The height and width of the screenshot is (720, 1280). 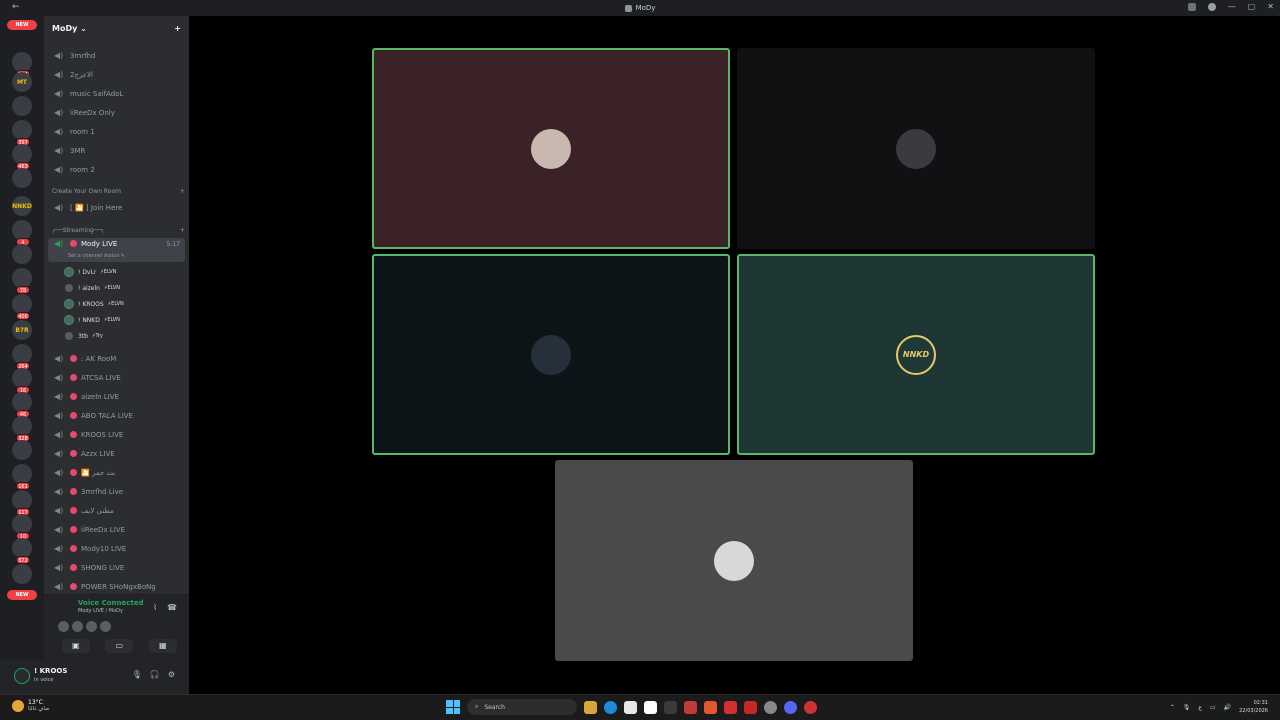 I want to click on volume-icon: 🔊, so click(x=1227, y=707).